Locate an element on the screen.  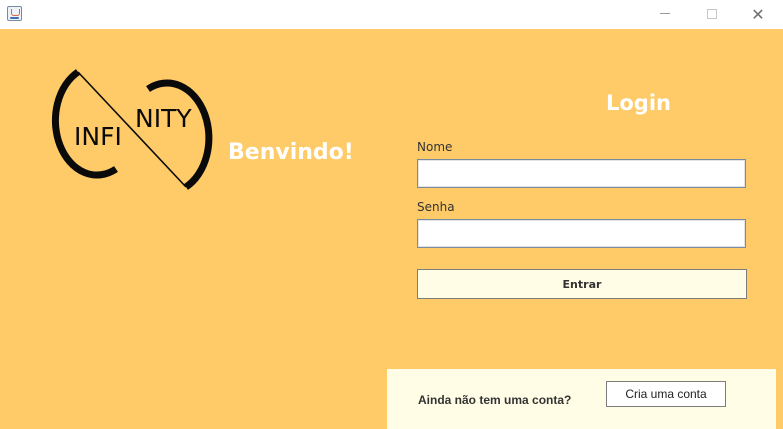
minimize-button is located at coordinates (665, 14).